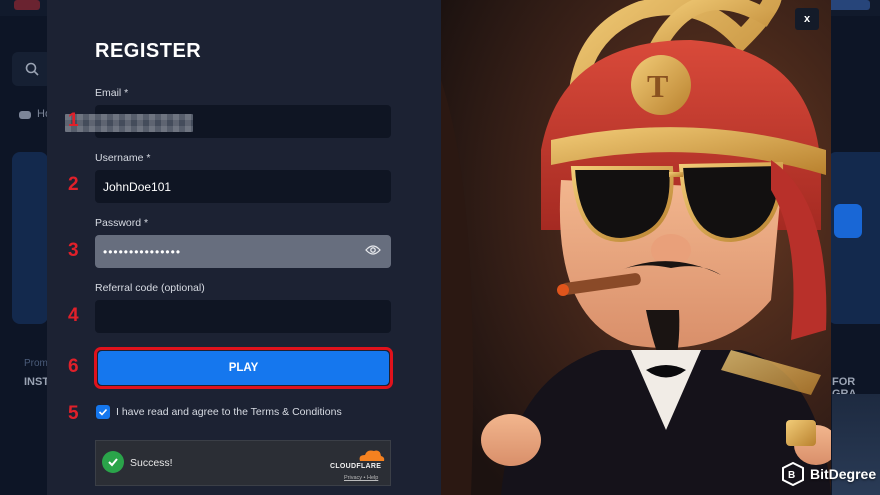  What do you see at coordinates (112, 93) in the screenshot?
I see `email-label: Email *` at bounding box center [112, 93].